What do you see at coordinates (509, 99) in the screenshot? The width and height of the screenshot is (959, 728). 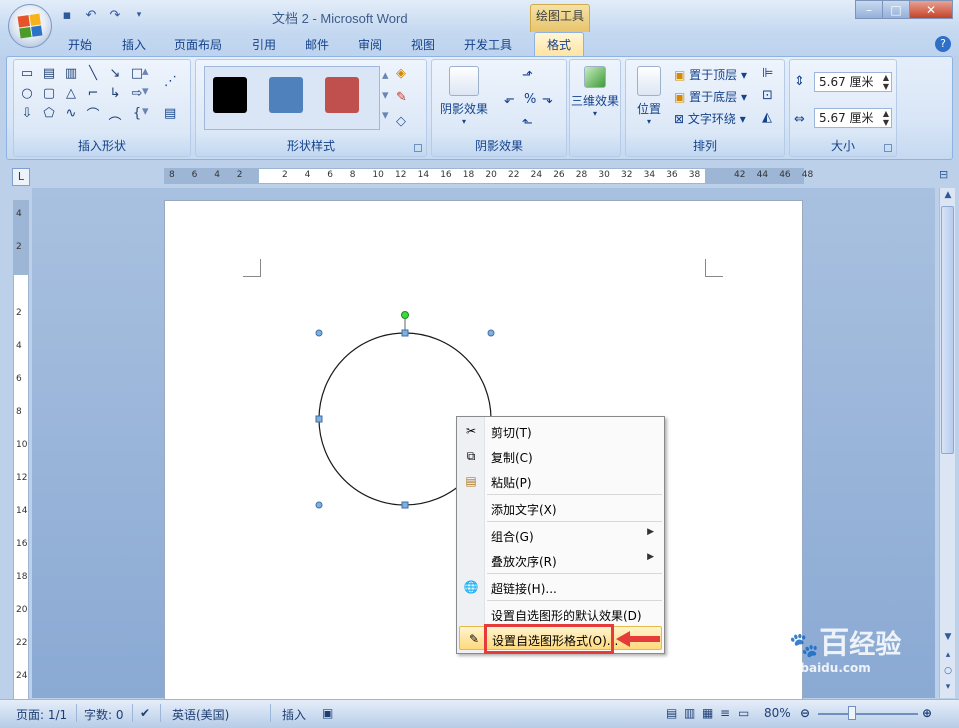 I see `nudge-shadow-left-icon: ⬐` at bounding box center [509, 99].